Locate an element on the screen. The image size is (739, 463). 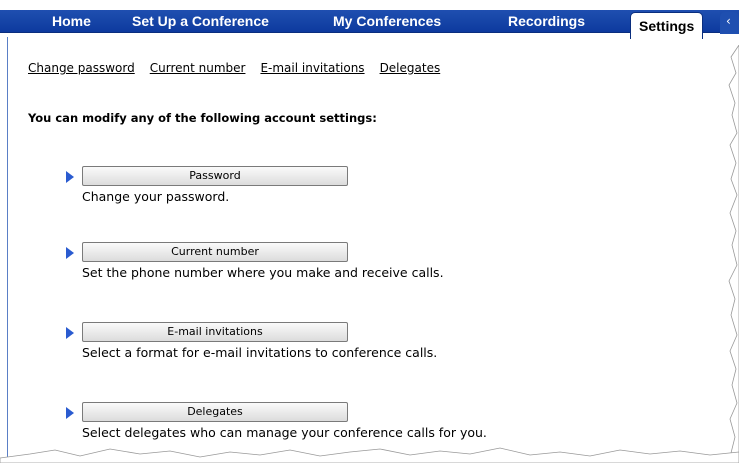
torn-edge-right is located at coordinates (733, 254).